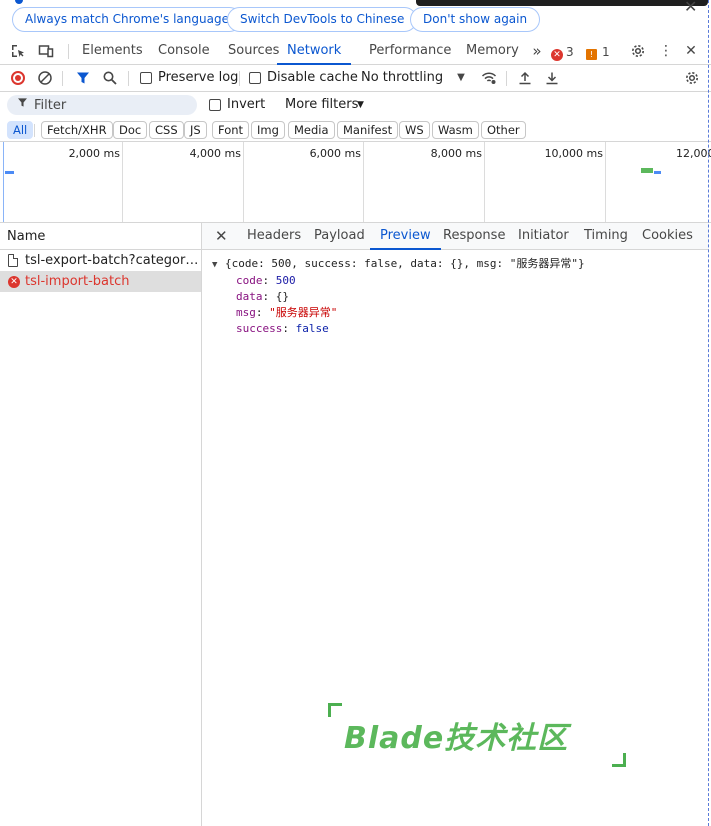 The width and height of the screenshot is (711, 826). I want to click on filter-row: Invert More filters ▼, so click(355, 105).